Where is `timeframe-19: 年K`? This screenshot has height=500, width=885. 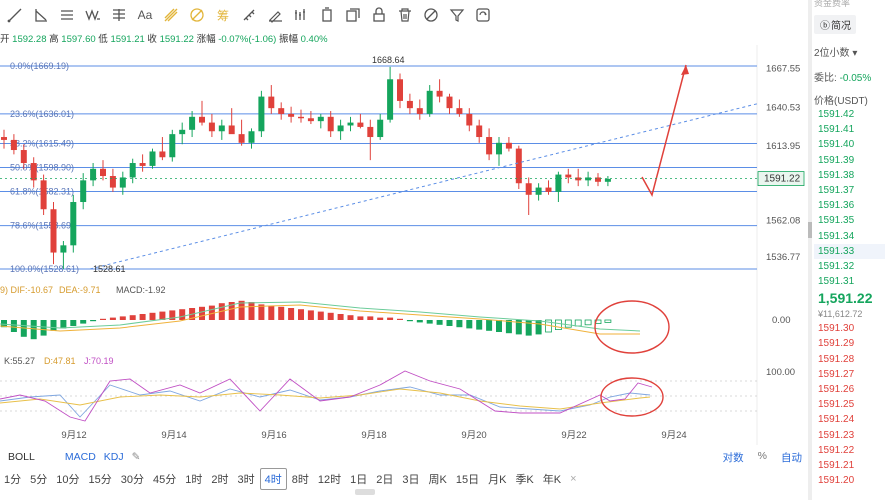 timeframe-19: 年K is located at coordinates (552, 479).